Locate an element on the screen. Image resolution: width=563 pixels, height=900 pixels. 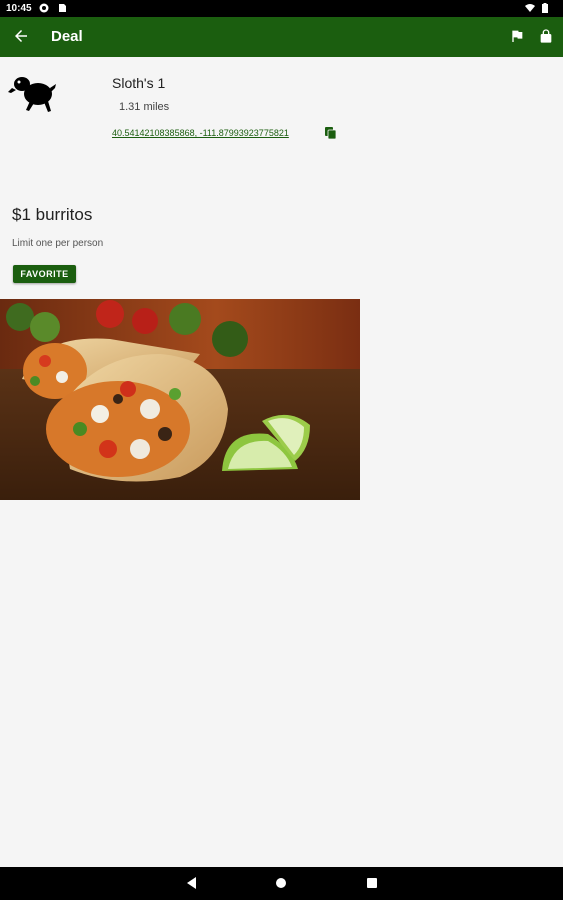
home-circle-icon is located at coordinates (281, 883).